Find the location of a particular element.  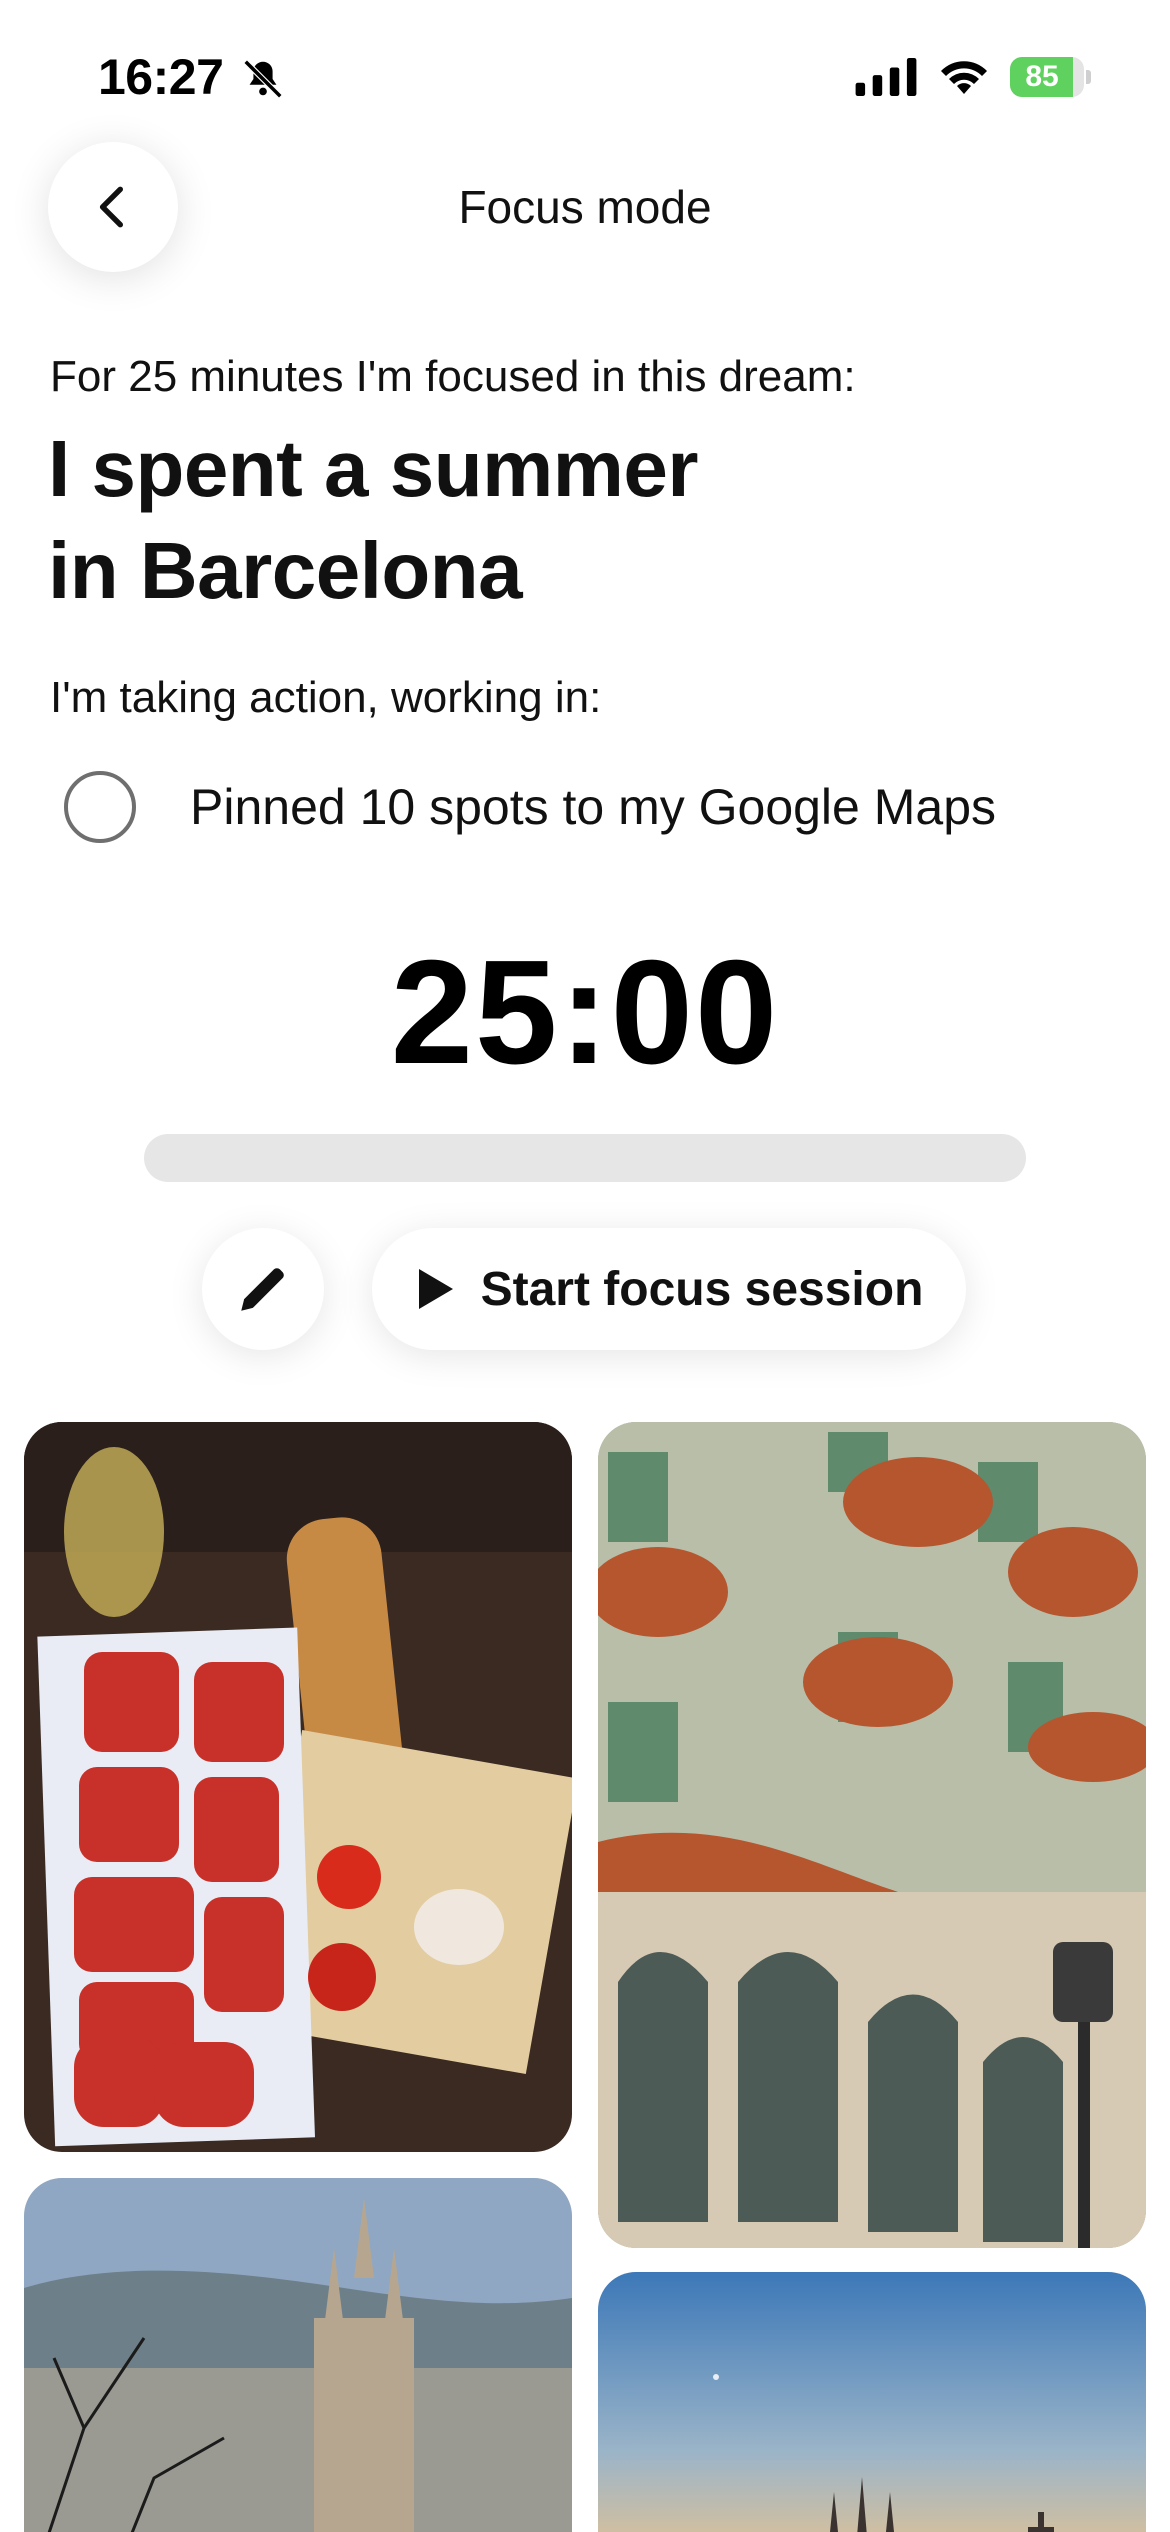

session-progress-bar is located at coordinates (585, 1158).